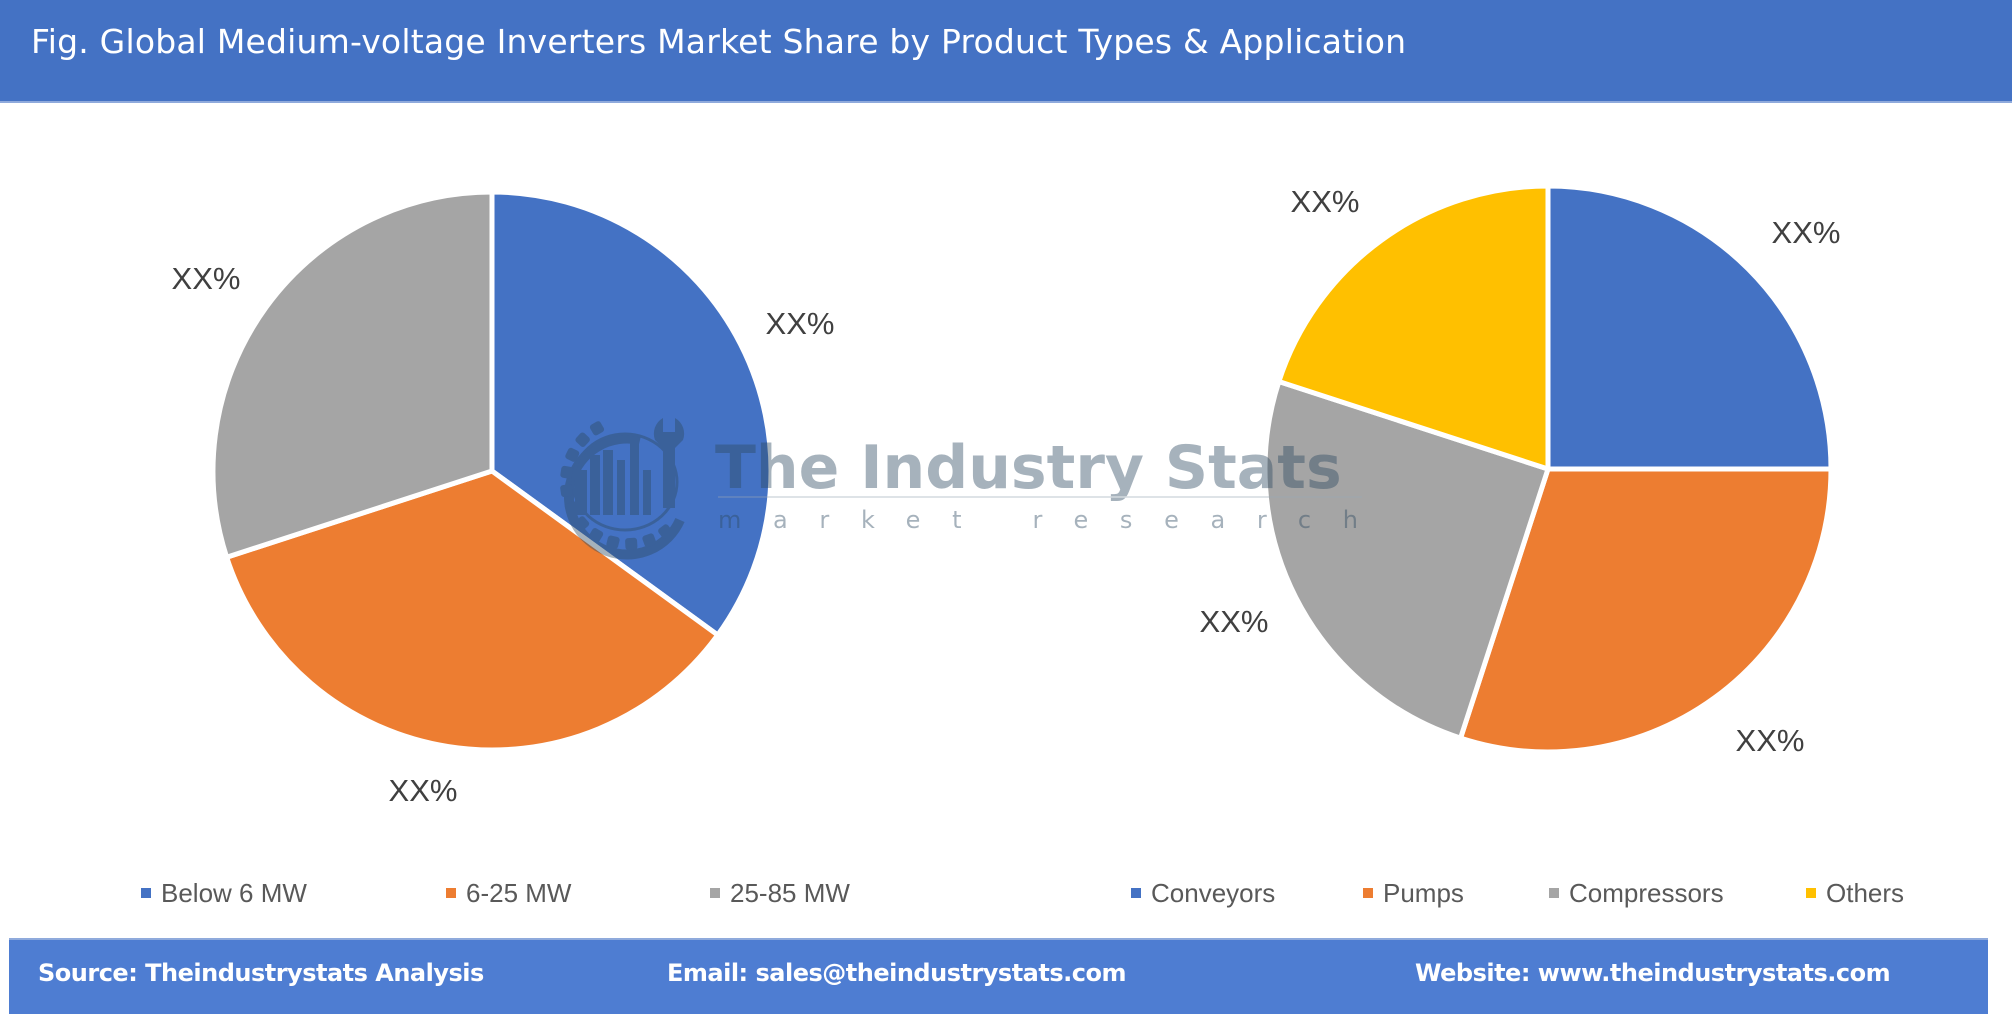 The image size is (2012, 1014). I want to click on data-label-compressors: XX%, so click(1234, 621).